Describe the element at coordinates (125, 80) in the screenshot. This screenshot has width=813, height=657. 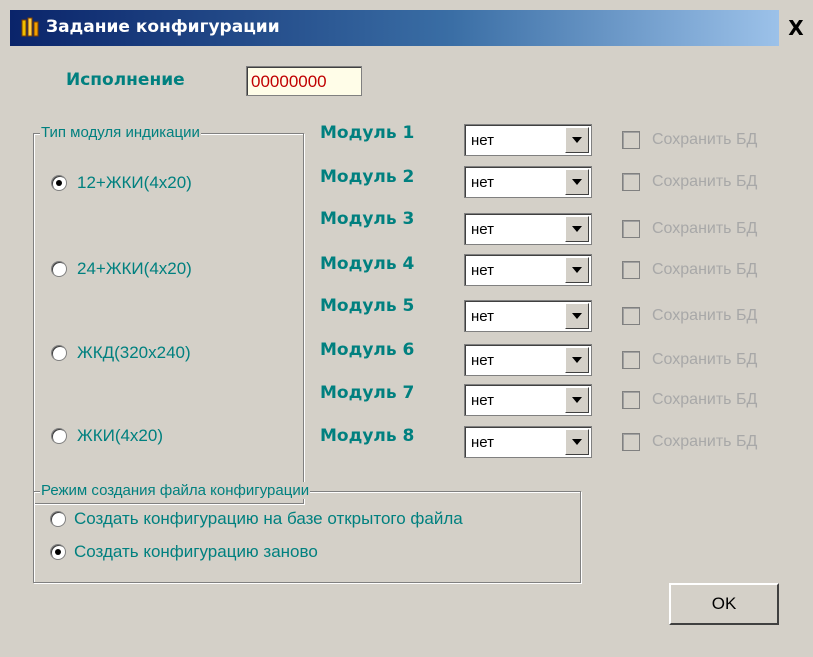
I see `ispolnenie-label: Исполнение` at that location.